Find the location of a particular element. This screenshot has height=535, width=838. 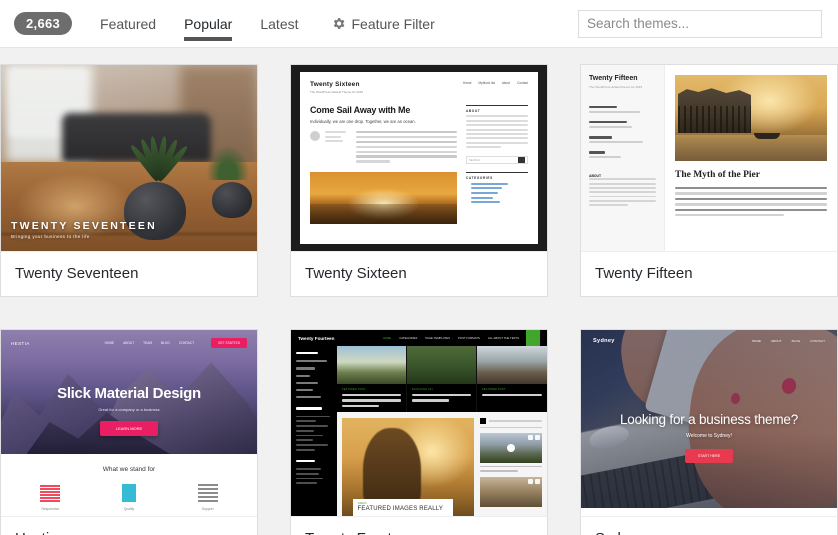

preview-pier-photo is located at coordinates (751, 118).